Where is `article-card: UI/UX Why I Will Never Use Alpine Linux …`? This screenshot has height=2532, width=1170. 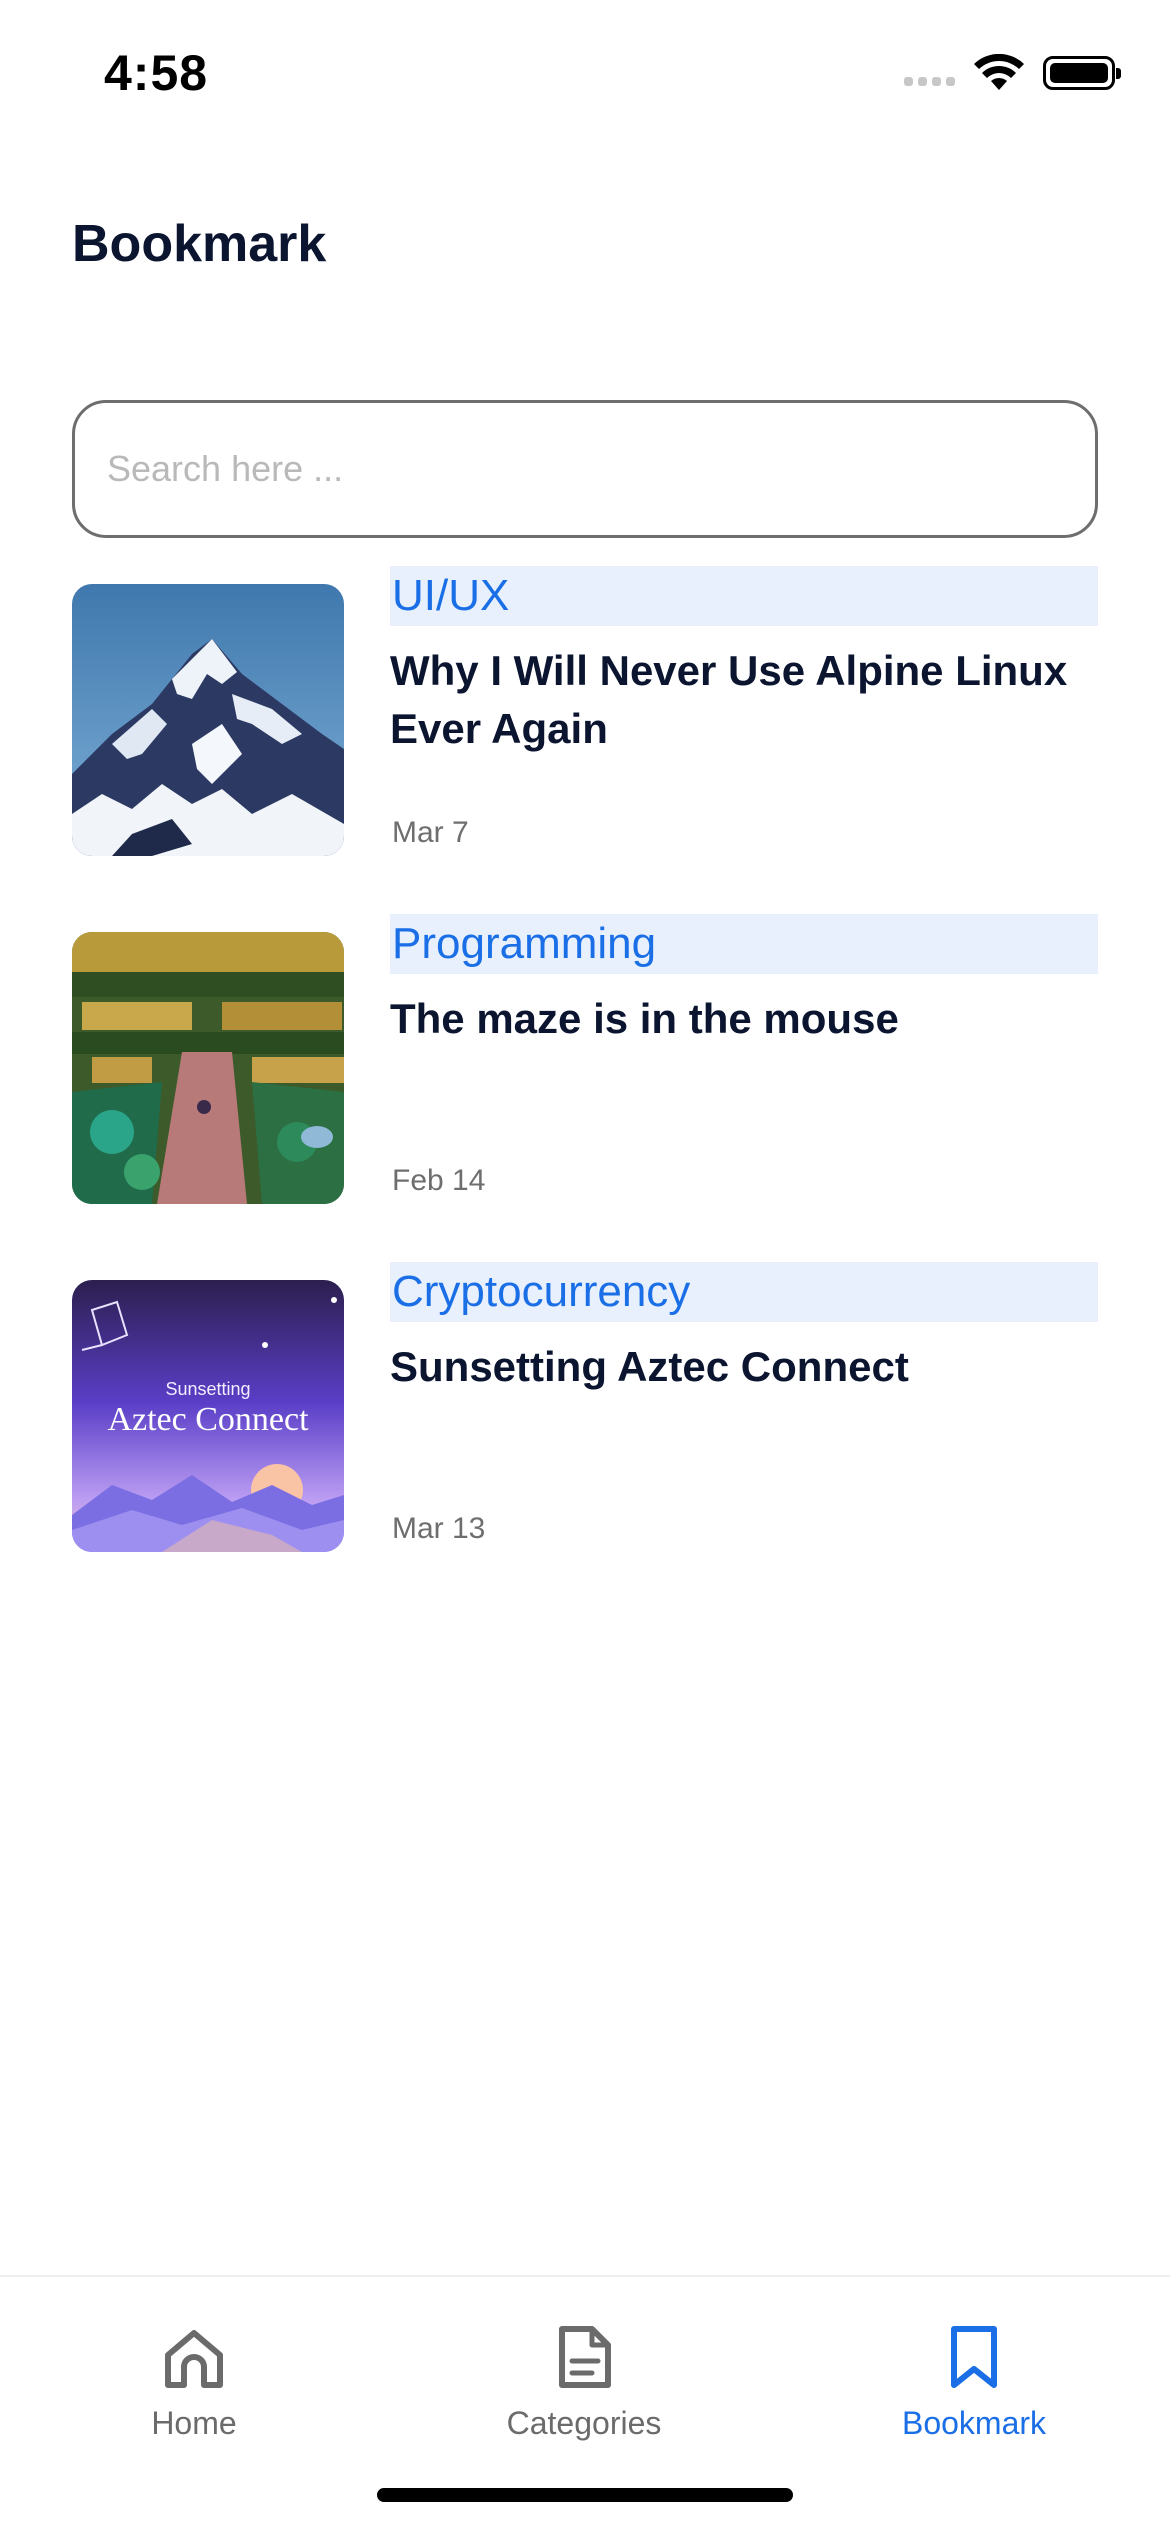 article-card: UI/UX Why I Will Never Use Alpine Linux … is located at coordinates (585, 711).